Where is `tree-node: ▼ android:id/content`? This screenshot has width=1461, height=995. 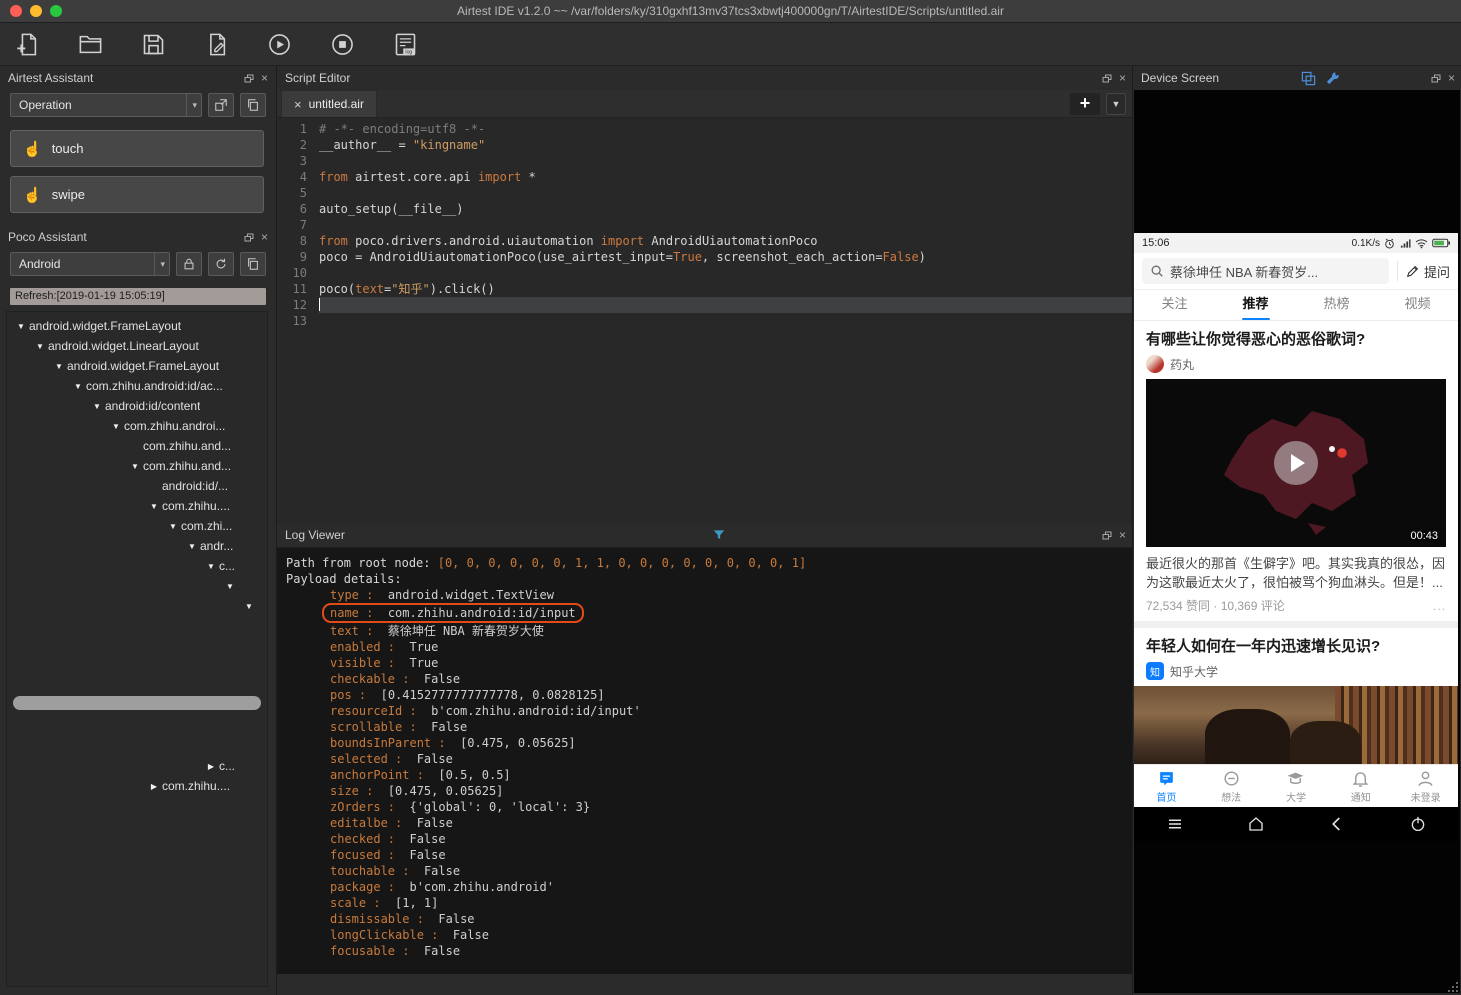 tree-node: ▼ android:id/content is located at coordinates (137, 406).